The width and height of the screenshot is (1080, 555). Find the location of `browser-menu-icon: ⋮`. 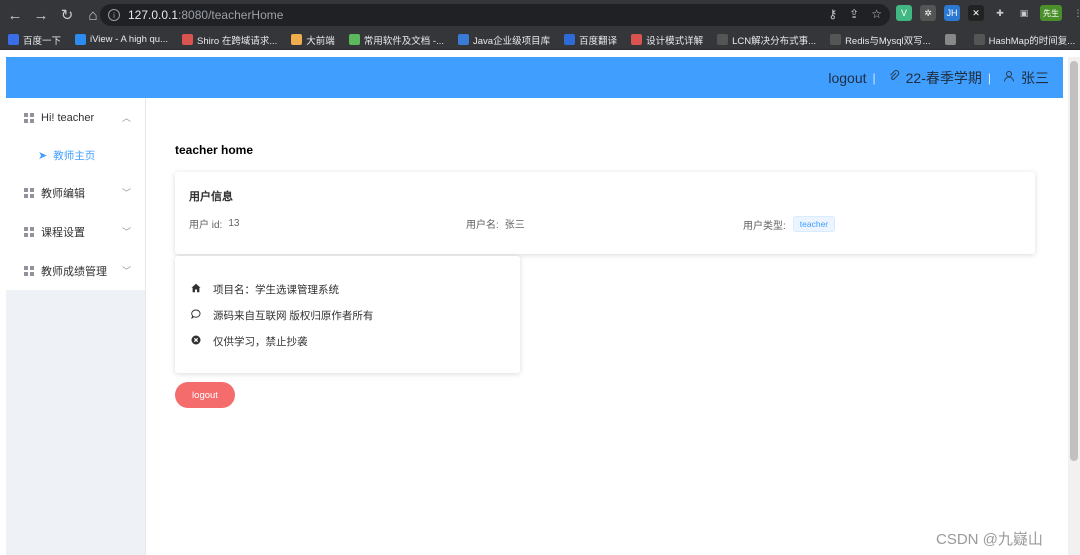

browser-menu-icon: ⋮ is located at coordinates (1075, 13).